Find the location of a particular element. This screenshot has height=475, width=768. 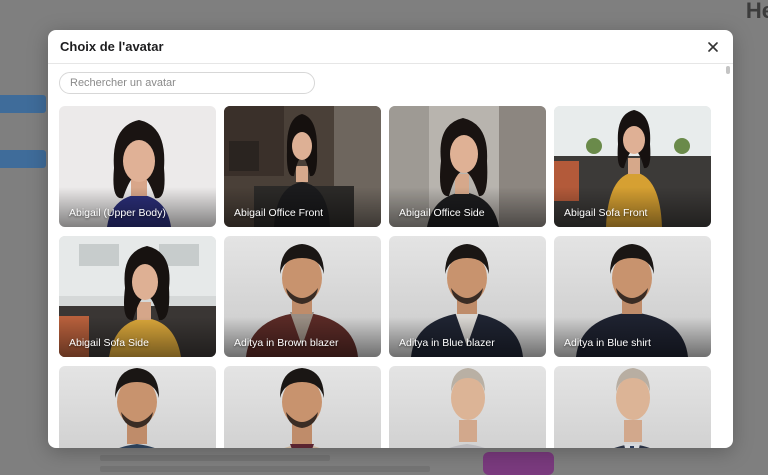

close-icon is located at coordinates (713, 46).